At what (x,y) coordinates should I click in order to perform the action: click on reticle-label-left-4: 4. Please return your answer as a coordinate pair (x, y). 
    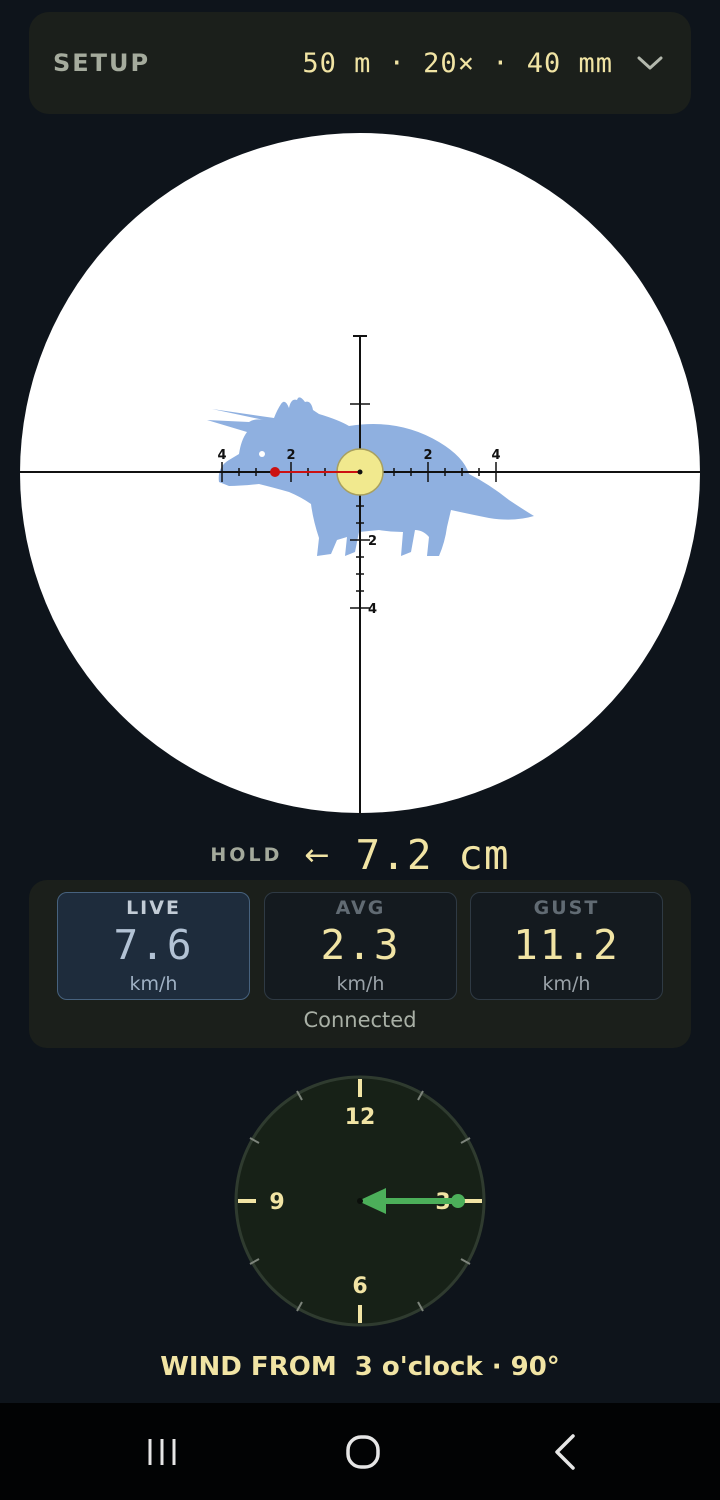
    Looking at the image, I should click on (221, 455).